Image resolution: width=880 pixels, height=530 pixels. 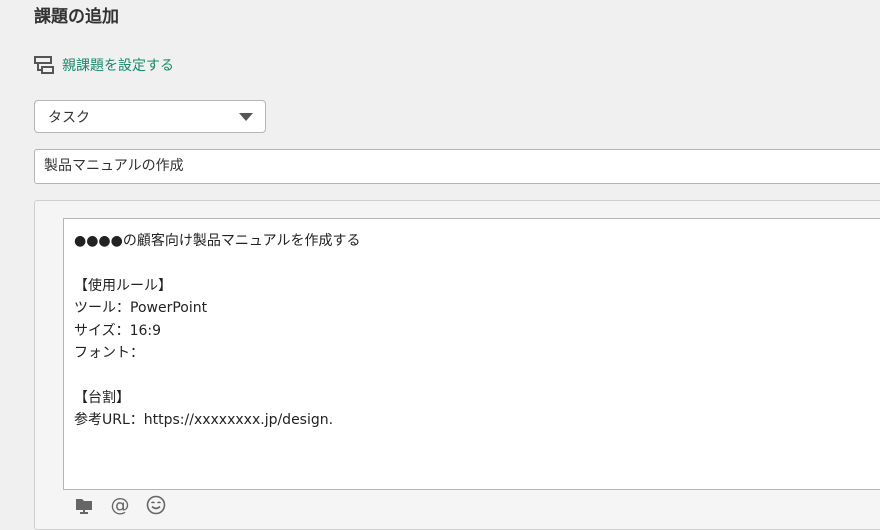 I want to click on set-parent-issue-label: 親課題を設定する, so click(x=118, y=66).